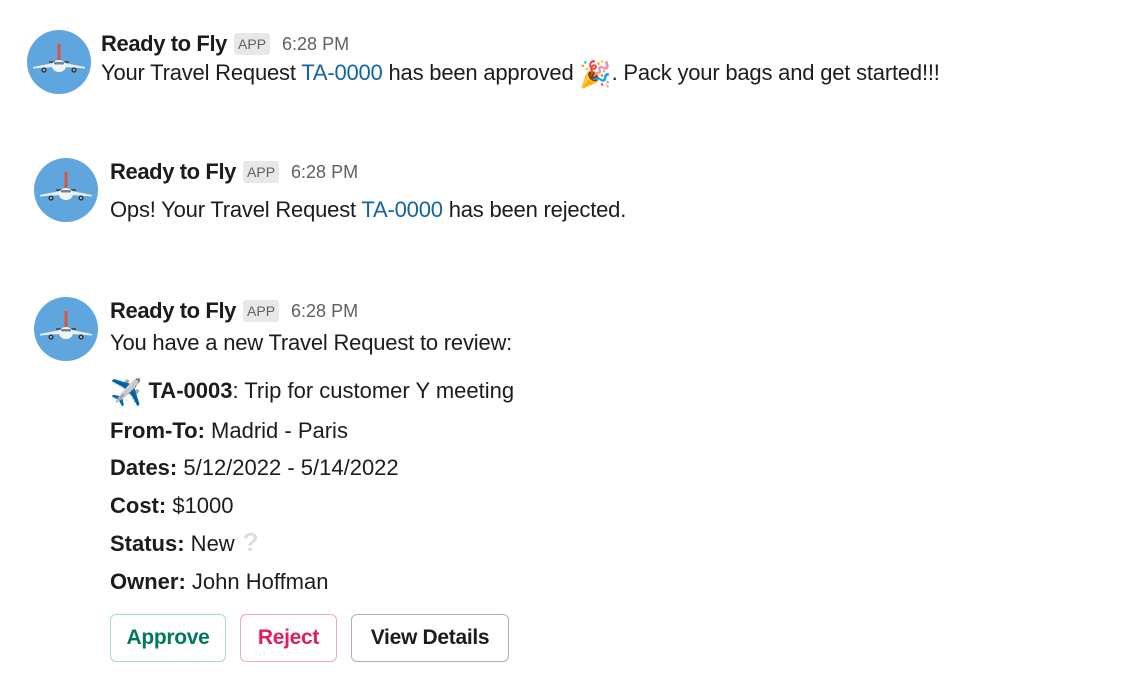 The image size is (1127, 691). I want to click on request-title-line: ✈️ TA-0003: Trip for customer Y meeting, so click(312, 392).